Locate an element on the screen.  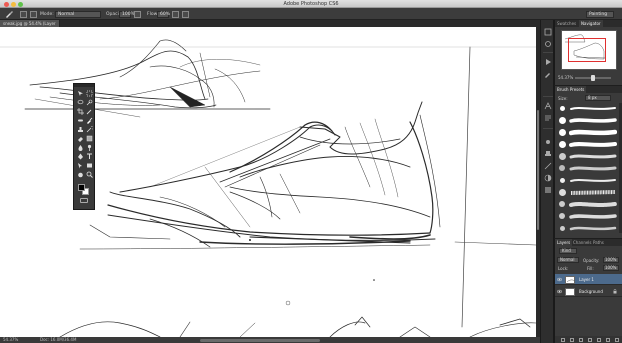
zoom-tool-icon is located at coordinates (89, 174).